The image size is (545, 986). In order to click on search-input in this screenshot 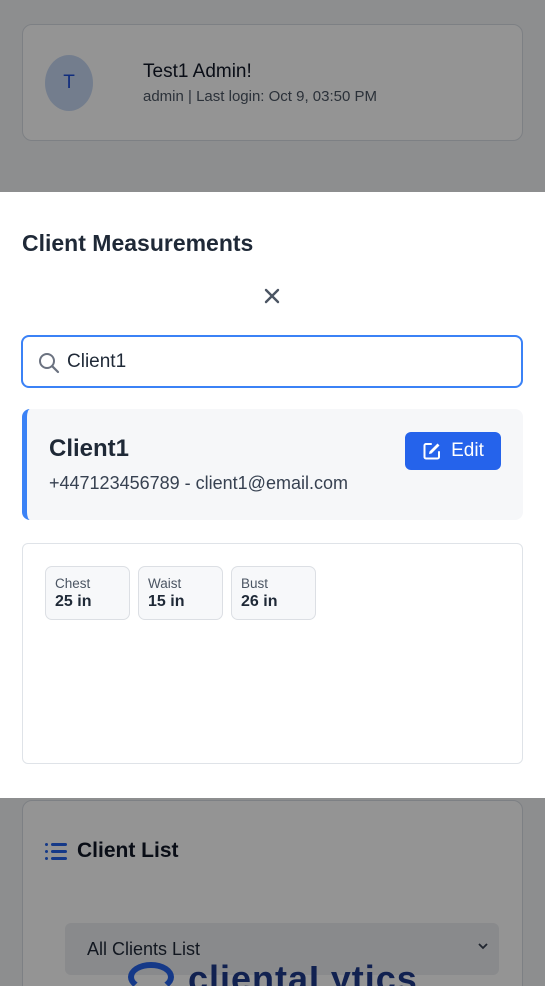, I will do `click(287, 362)`.